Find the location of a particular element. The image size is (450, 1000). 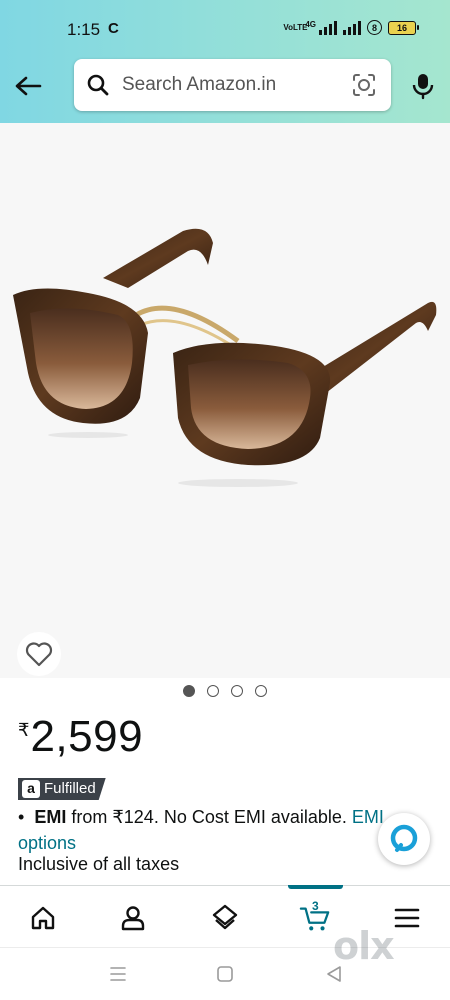

signal-strength-icon-sim2 is located at coordinates (352, 27).